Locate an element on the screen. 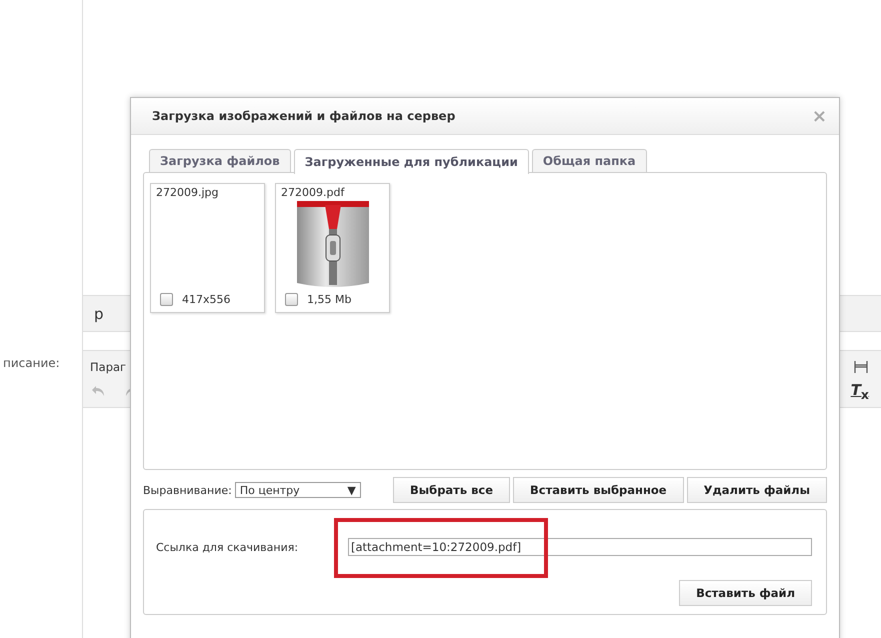  element-path: p is located at coordinates (99, 313).